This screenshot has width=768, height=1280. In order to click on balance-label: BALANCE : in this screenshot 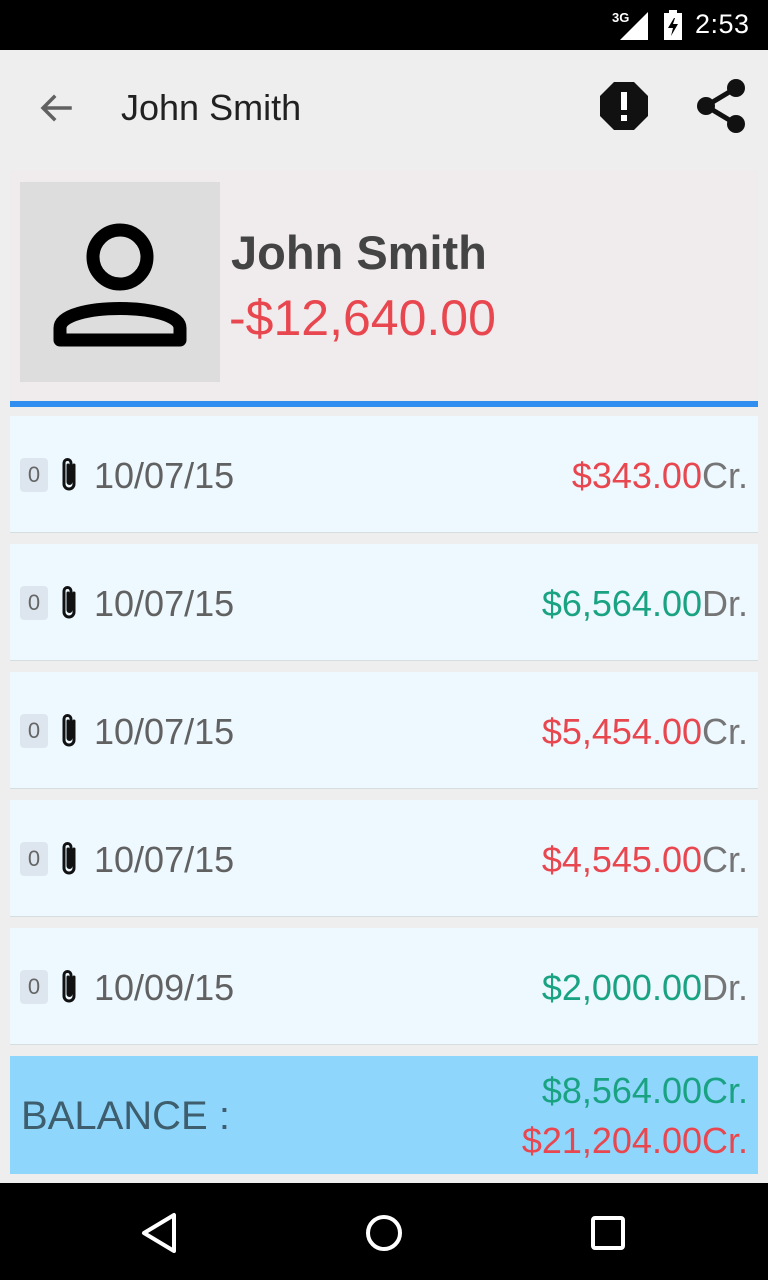, I will do `click(125, 1116)`.